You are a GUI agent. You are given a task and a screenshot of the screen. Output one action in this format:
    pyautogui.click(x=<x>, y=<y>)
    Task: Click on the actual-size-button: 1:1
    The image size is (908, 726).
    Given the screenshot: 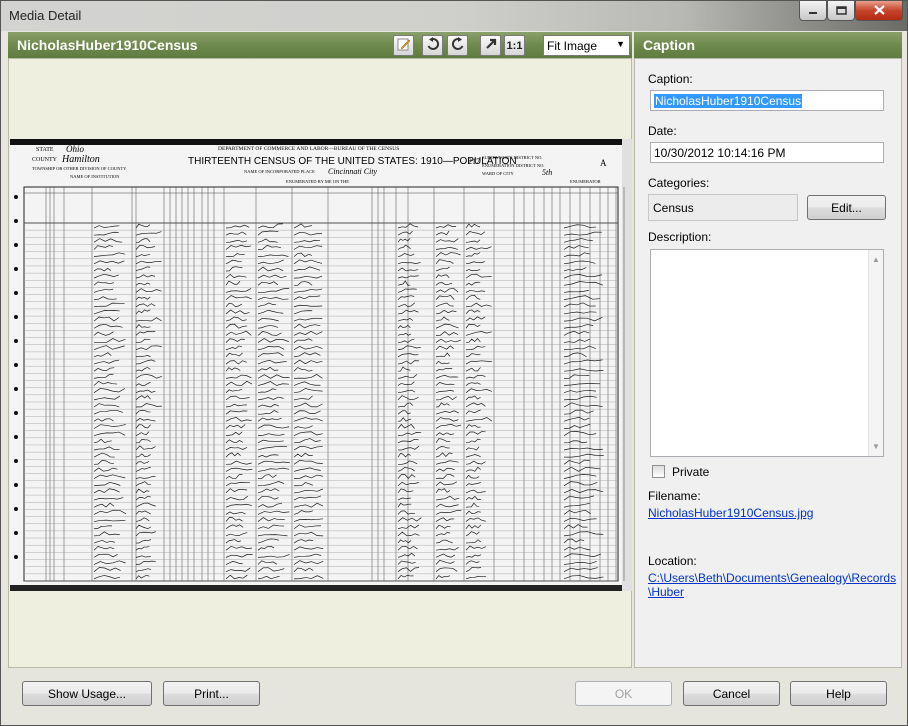 What is the action you would take?
    pyautogui.click(x=514, y=45)
    